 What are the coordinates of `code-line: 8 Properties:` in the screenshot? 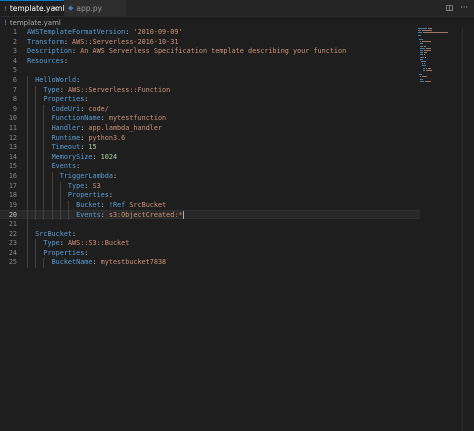 It's located at (210, 99).